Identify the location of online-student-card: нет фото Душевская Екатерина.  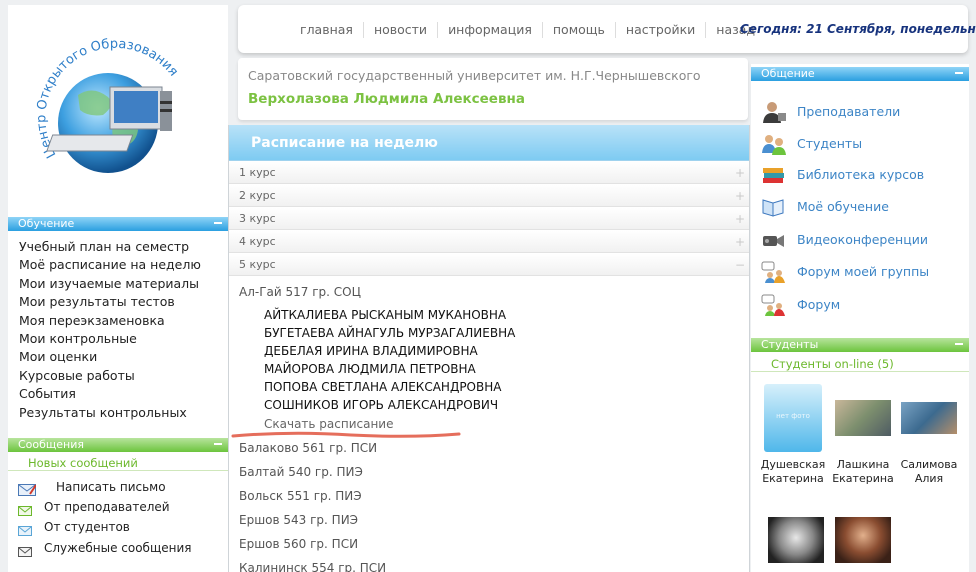
(793, 435).